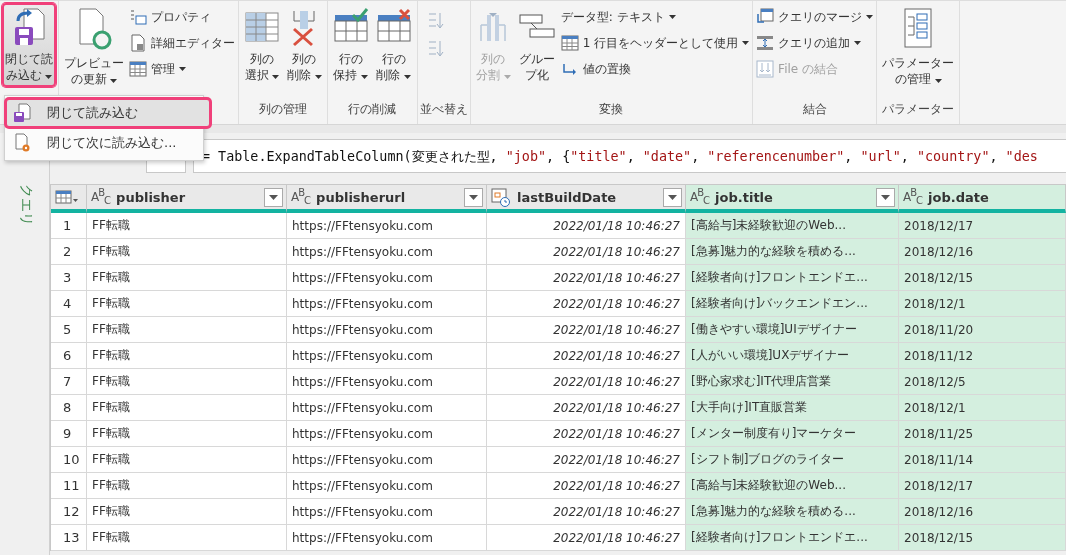 This screenshot has width=1066, height=555. Describe the element at coordinates (982, 330) in the screenshot. I see `table-cell: 2018/11/20` at that location.